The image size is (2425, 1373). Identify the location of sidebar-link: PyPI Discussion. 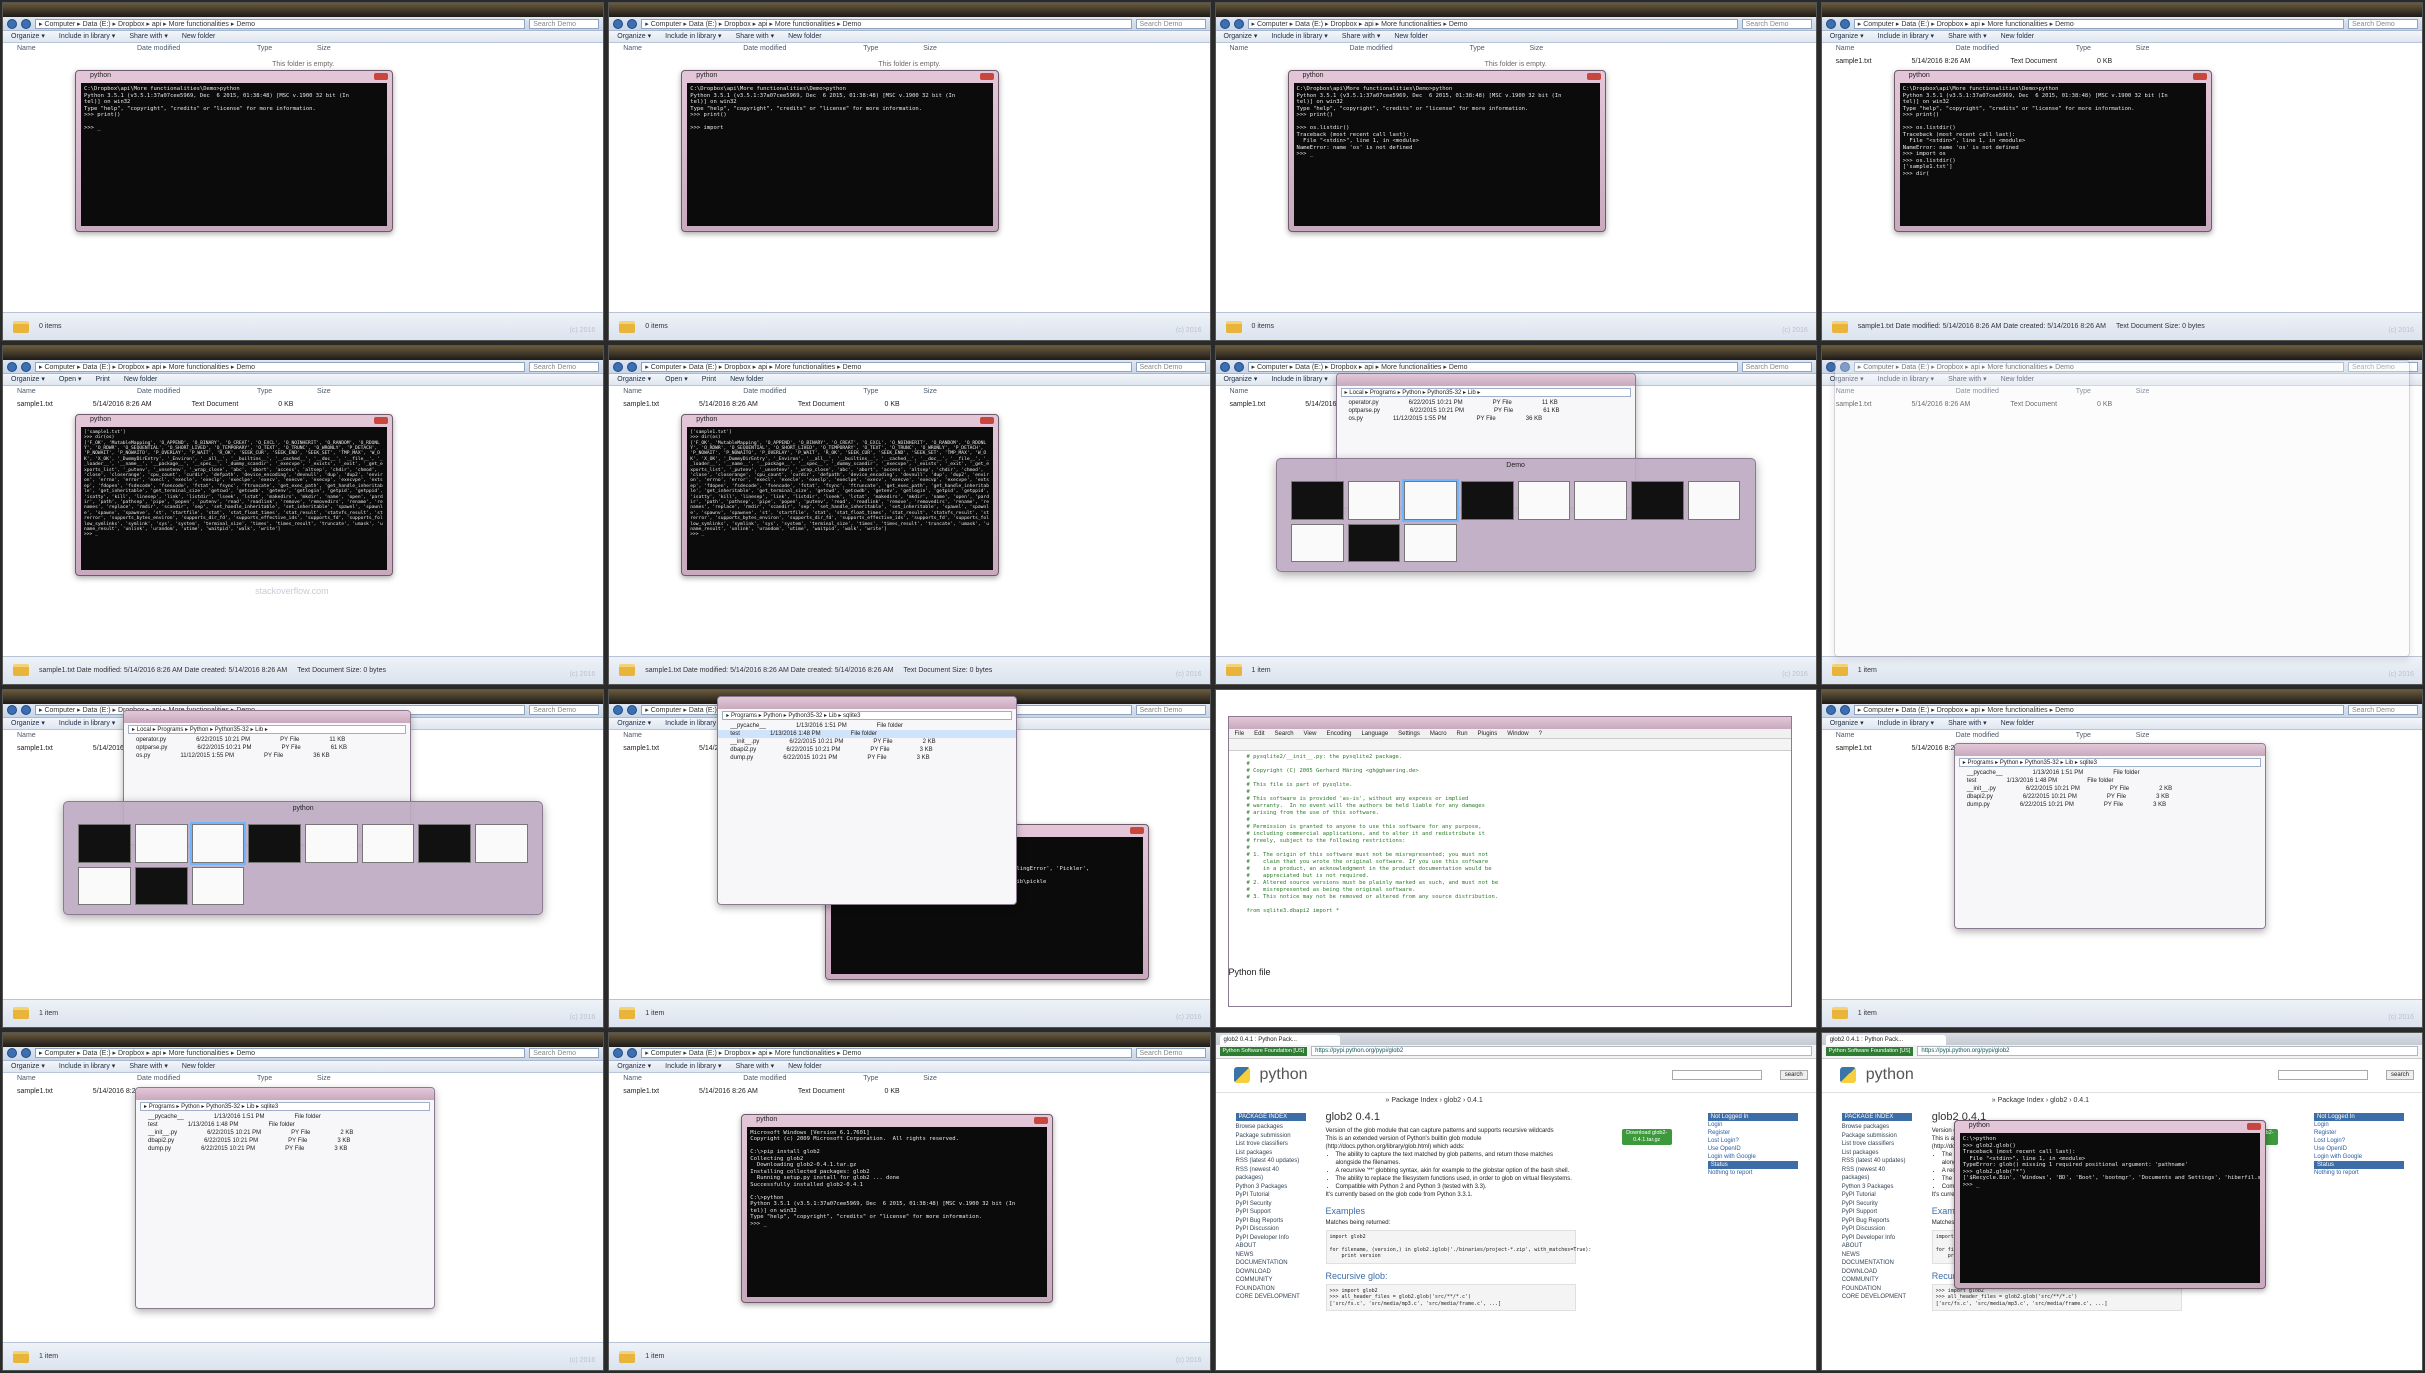
(1877, 1229).